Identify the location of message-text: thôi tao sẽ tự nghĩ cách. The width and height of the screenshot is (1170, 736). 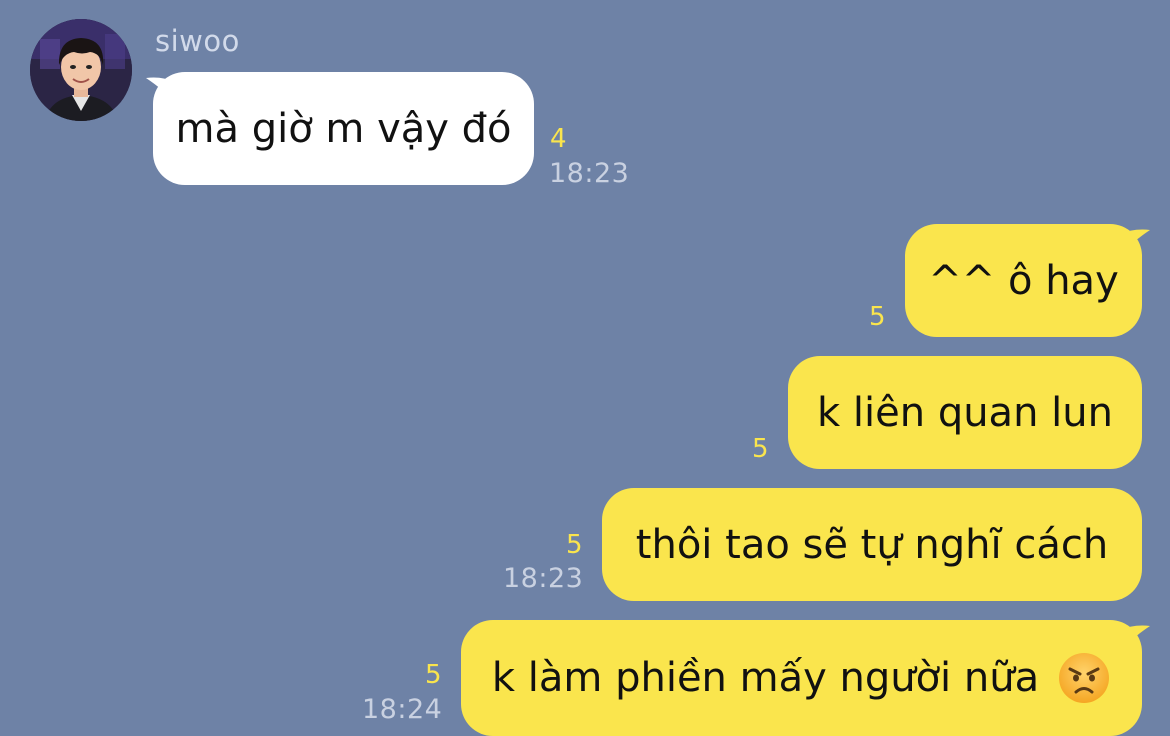
(872, 544).